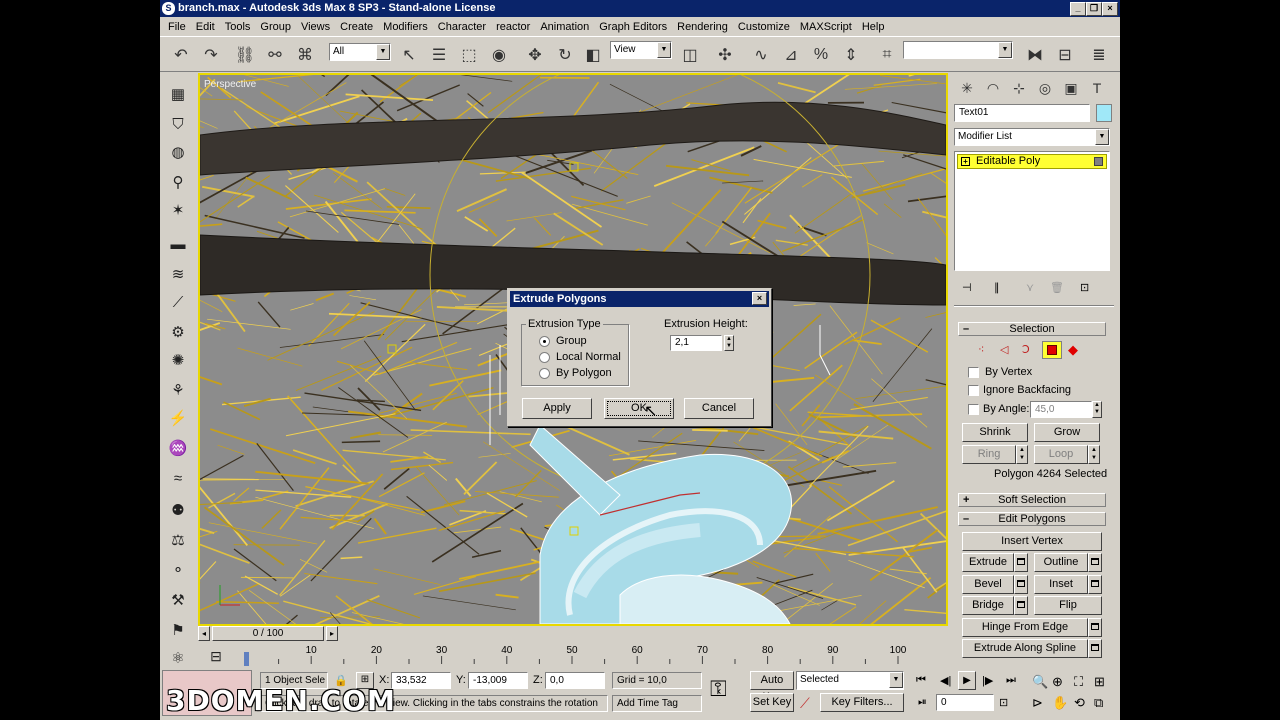 Image resolution: width=1280 pixels, height=720 pixels. What do you see at coordinates (177, 27) in the screenshot?
I see `menu-file: File` at bounding box center [177, 27].